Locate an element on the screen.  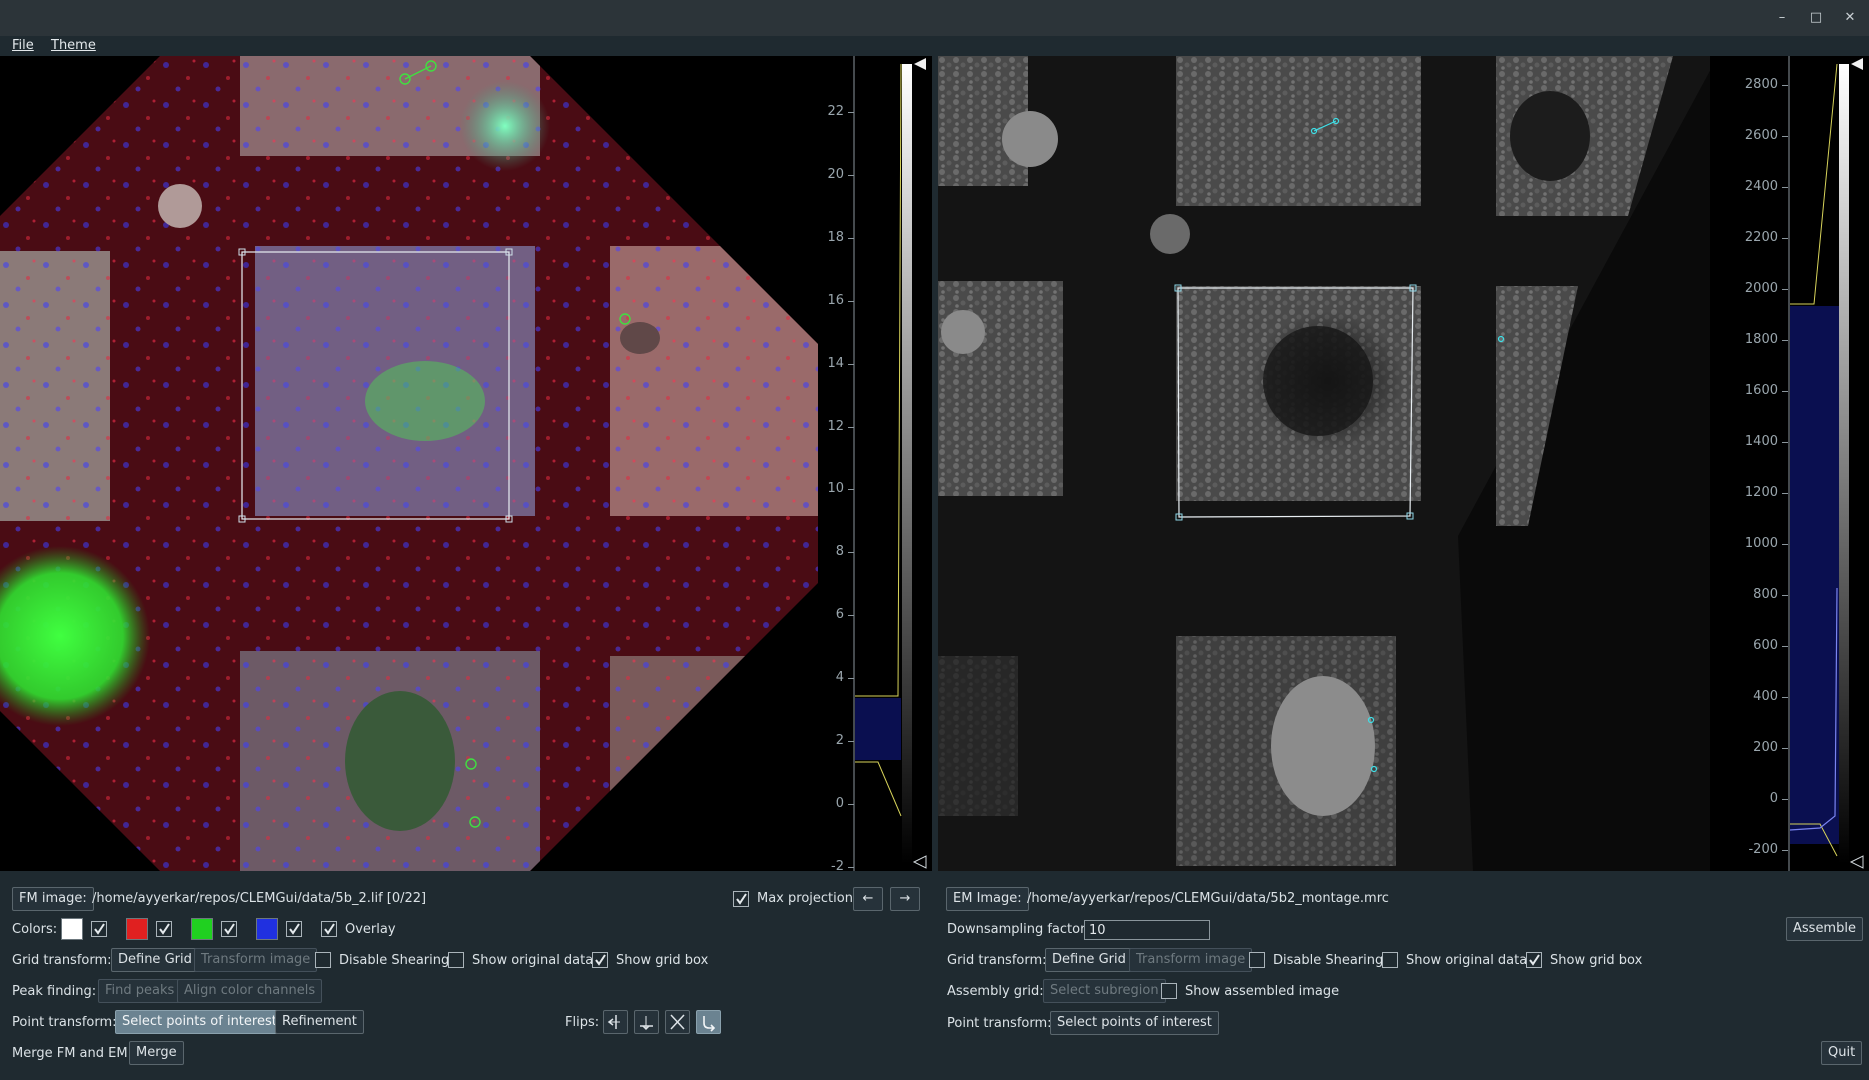
rotate-button is located at coordinates (708, 1022).